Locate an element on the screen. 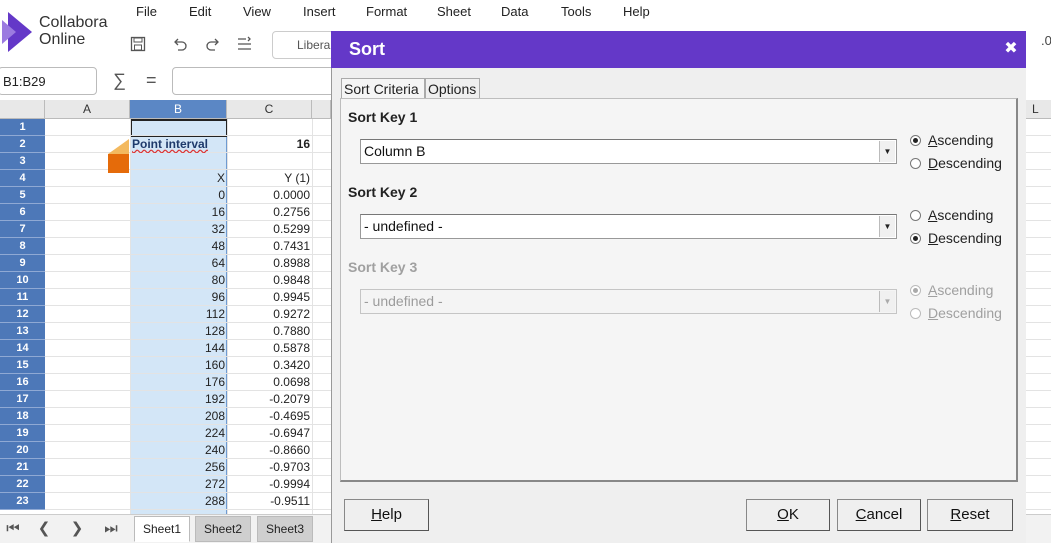 The width and height of the screenshot is (1051, 543). row-header: 9 is located at coordinates (22, 263).